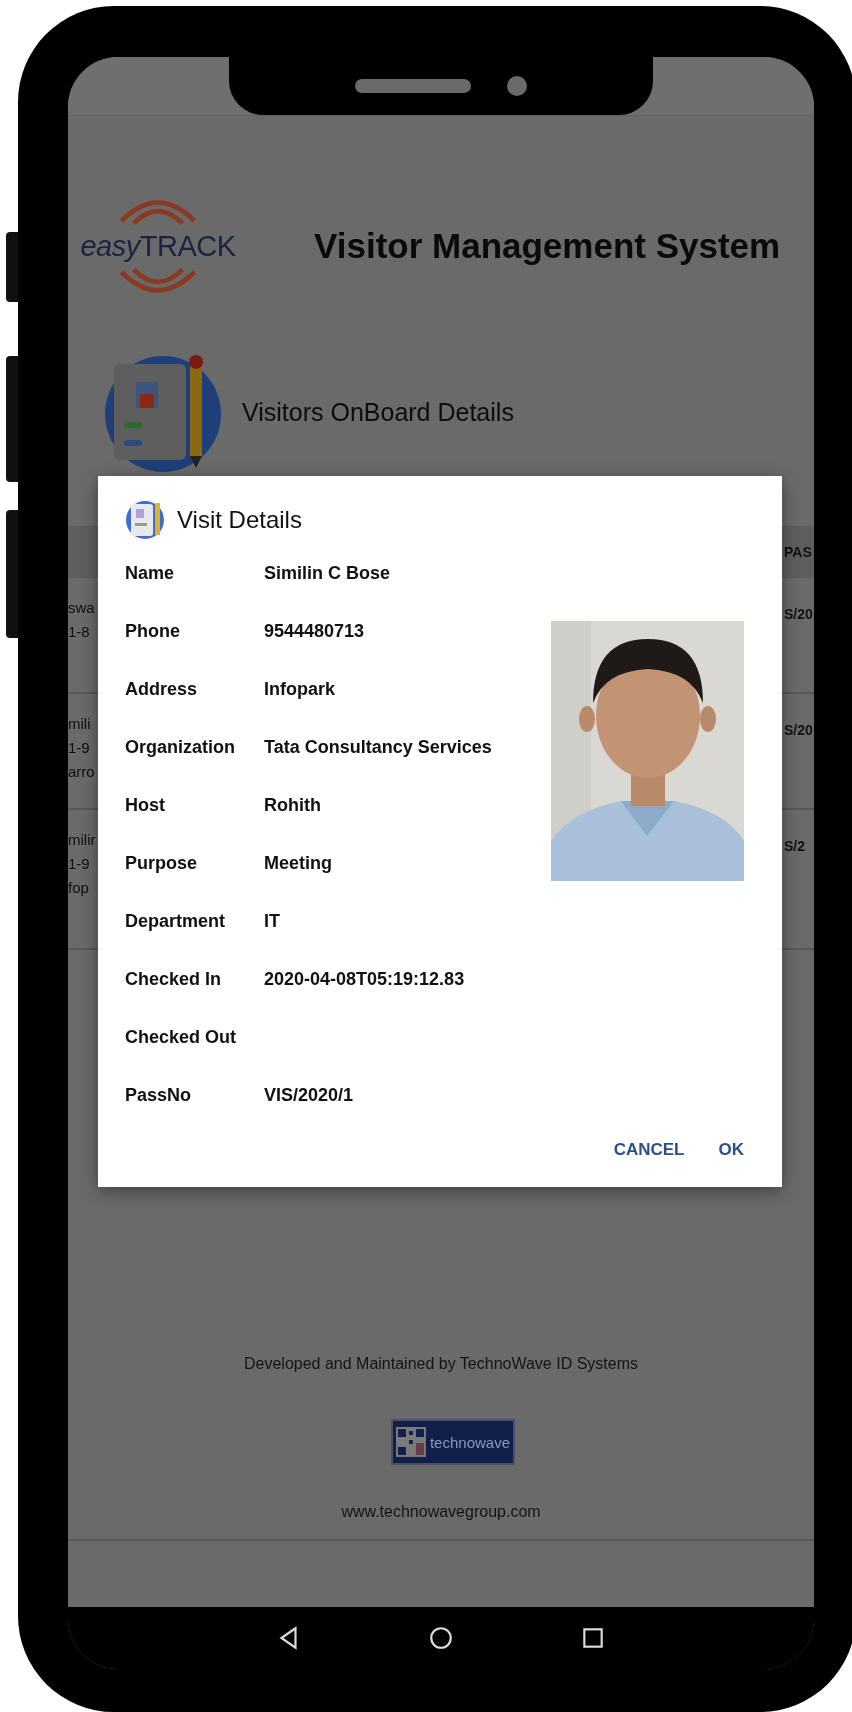 The width and height of the screenshot is (852, 1712). Describe the element at coordinates (81, 608) in the screenshot. I see `table-cell-text: swa` at that location.